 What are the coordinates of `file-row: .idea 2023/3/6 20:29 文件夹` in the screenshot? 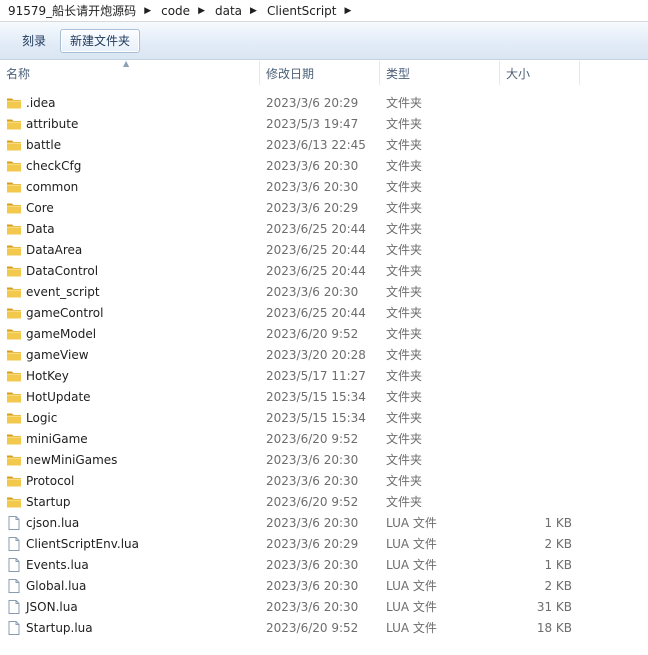 It's located at (324, 102).